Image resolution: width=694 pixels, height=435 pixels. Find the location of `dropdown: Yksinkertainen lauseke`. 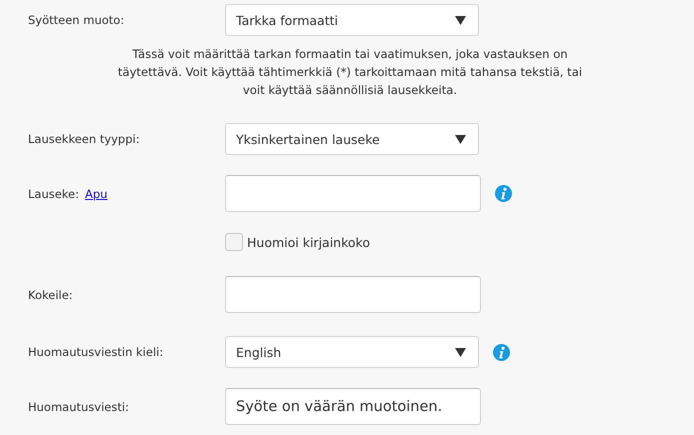

dropdown: Yksinkertainen lauseke is located at coordinates (352, 139).